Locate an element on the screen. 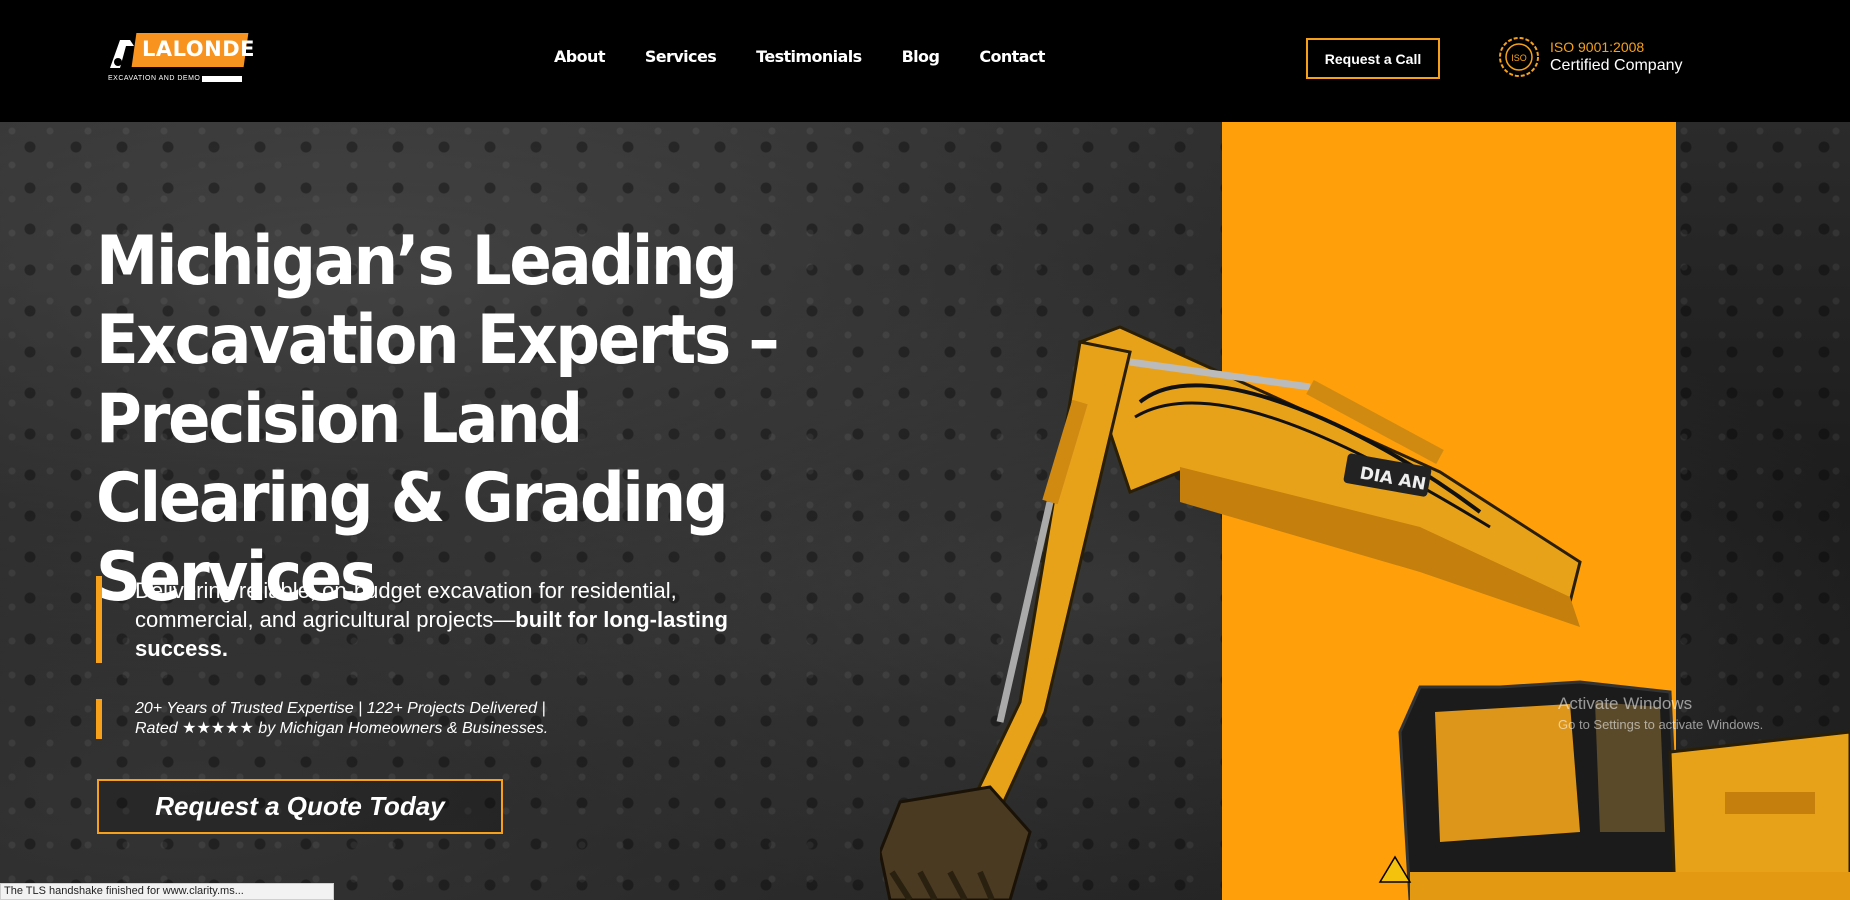 This screenshot has height=900, width=1850. request-quote-button: Request a Quote Today is located at coordinates (300, 806).